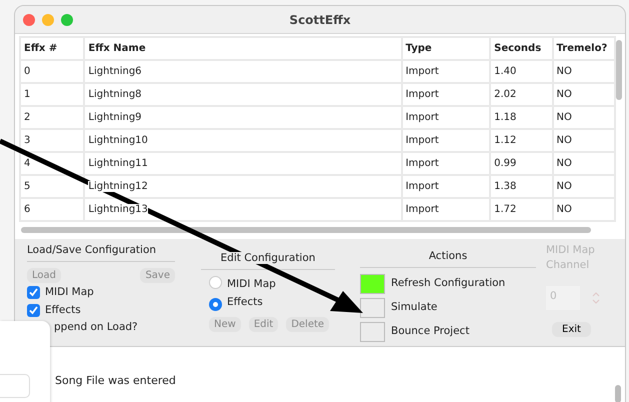  I want to click on checkbox-label: MIDI Map, so click(69, 292).